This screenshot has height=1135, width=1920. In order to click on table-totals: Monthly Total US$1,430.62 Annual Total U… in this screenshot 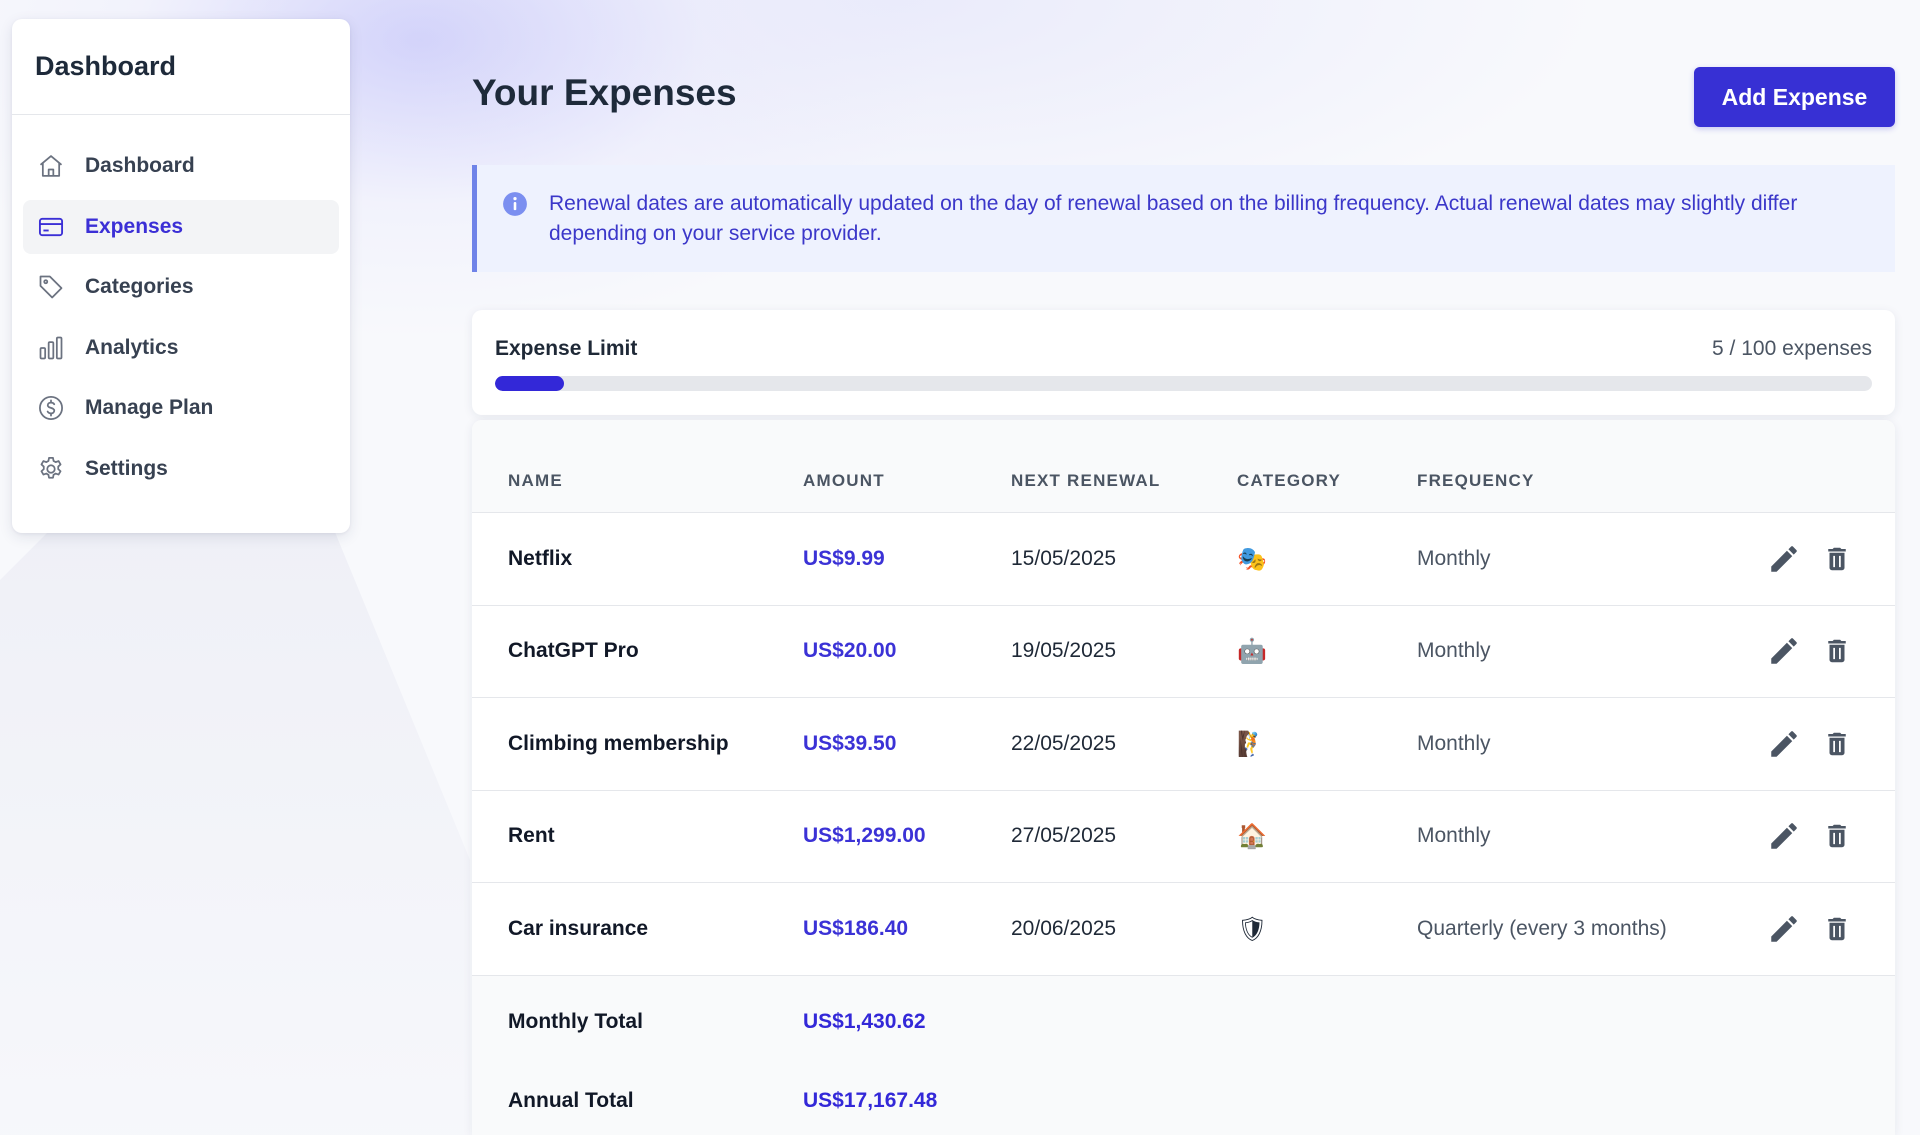, I will do `click(1183, 1055)`.